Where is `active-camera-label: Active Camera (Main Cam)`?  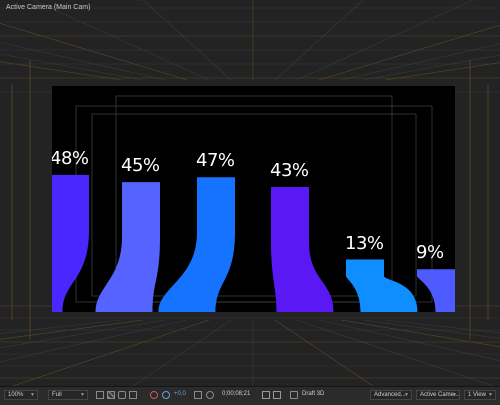 active-camera-label: Active Camera (Main Cam) is located at coordinates (48, 7).